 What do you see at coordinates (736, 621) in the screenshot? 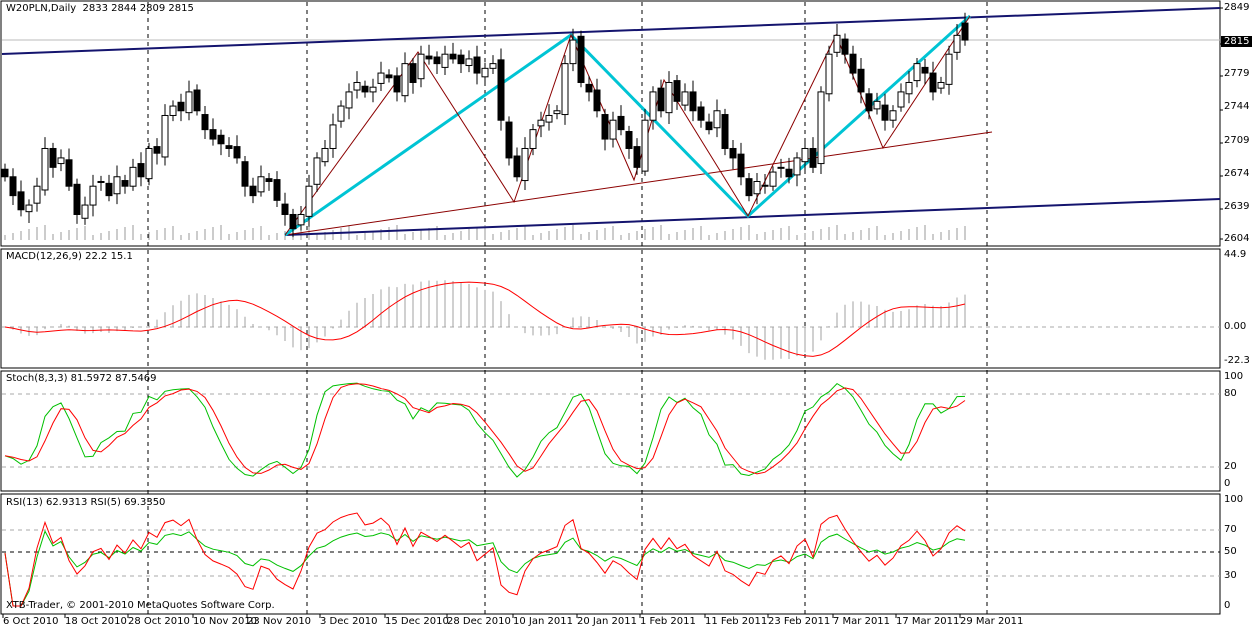
I see `date-label: 11 Feb 2011` at bounding box center [736, 621].